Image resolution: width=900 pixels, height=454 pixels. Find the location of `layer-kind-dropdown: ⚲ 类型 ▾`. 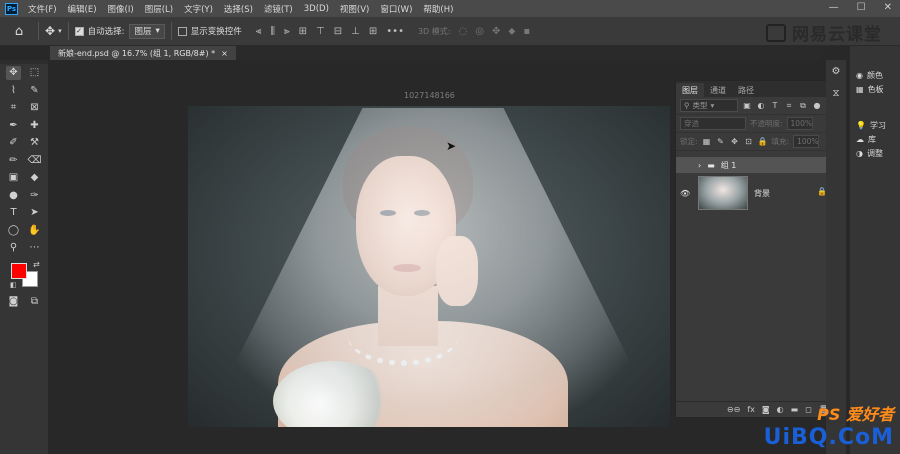

layer-kind-dropdown: ⚲ 类型 ▾ is located at coordinates (709, 105).